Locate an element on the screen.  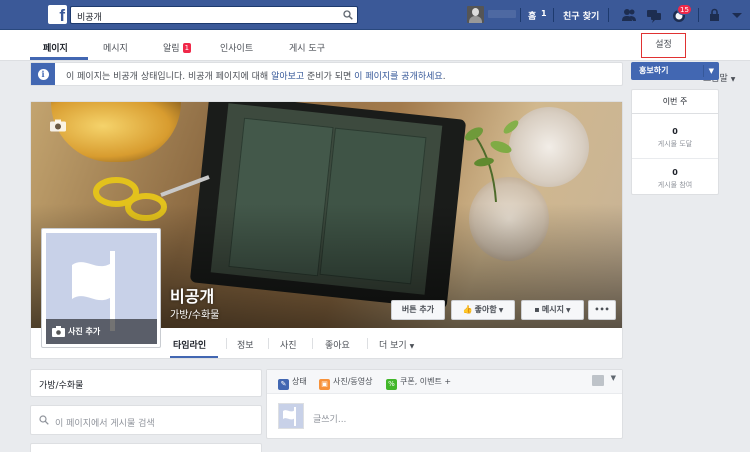
composer-actions: ✎ 상태 ▣ 사진/동영상 % 쿠폰, 이벤트 + ▼ is located at coordinates (444, 382).